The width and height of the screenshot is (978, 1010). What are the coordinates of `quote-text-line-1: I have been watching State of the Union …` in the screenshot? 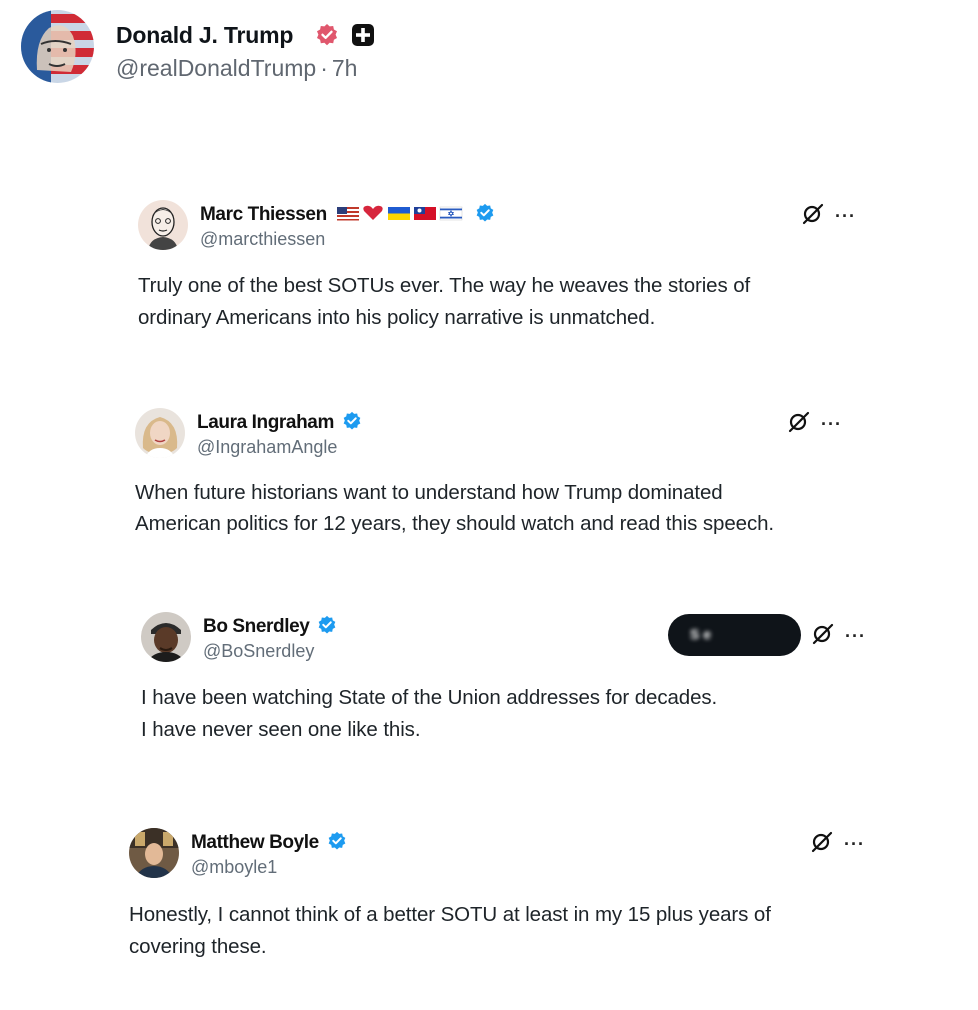 It's located at (429, 697).